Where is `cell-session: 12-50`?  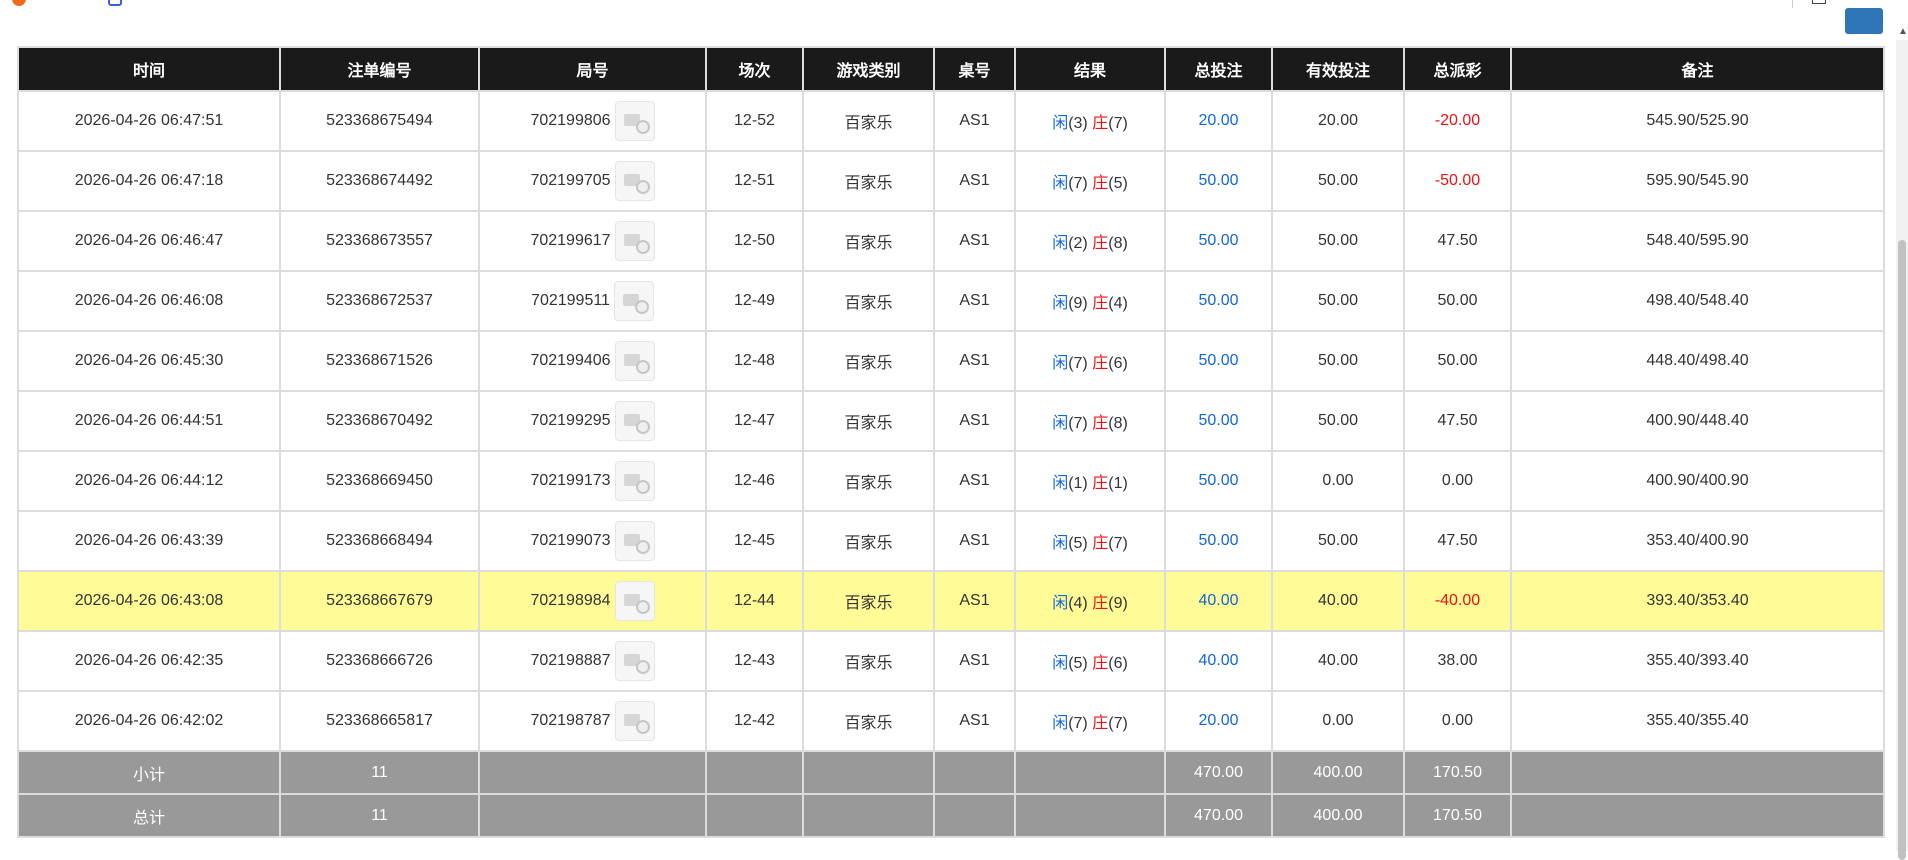 cell-session: 12-50 is located at coordinates (754, 241).